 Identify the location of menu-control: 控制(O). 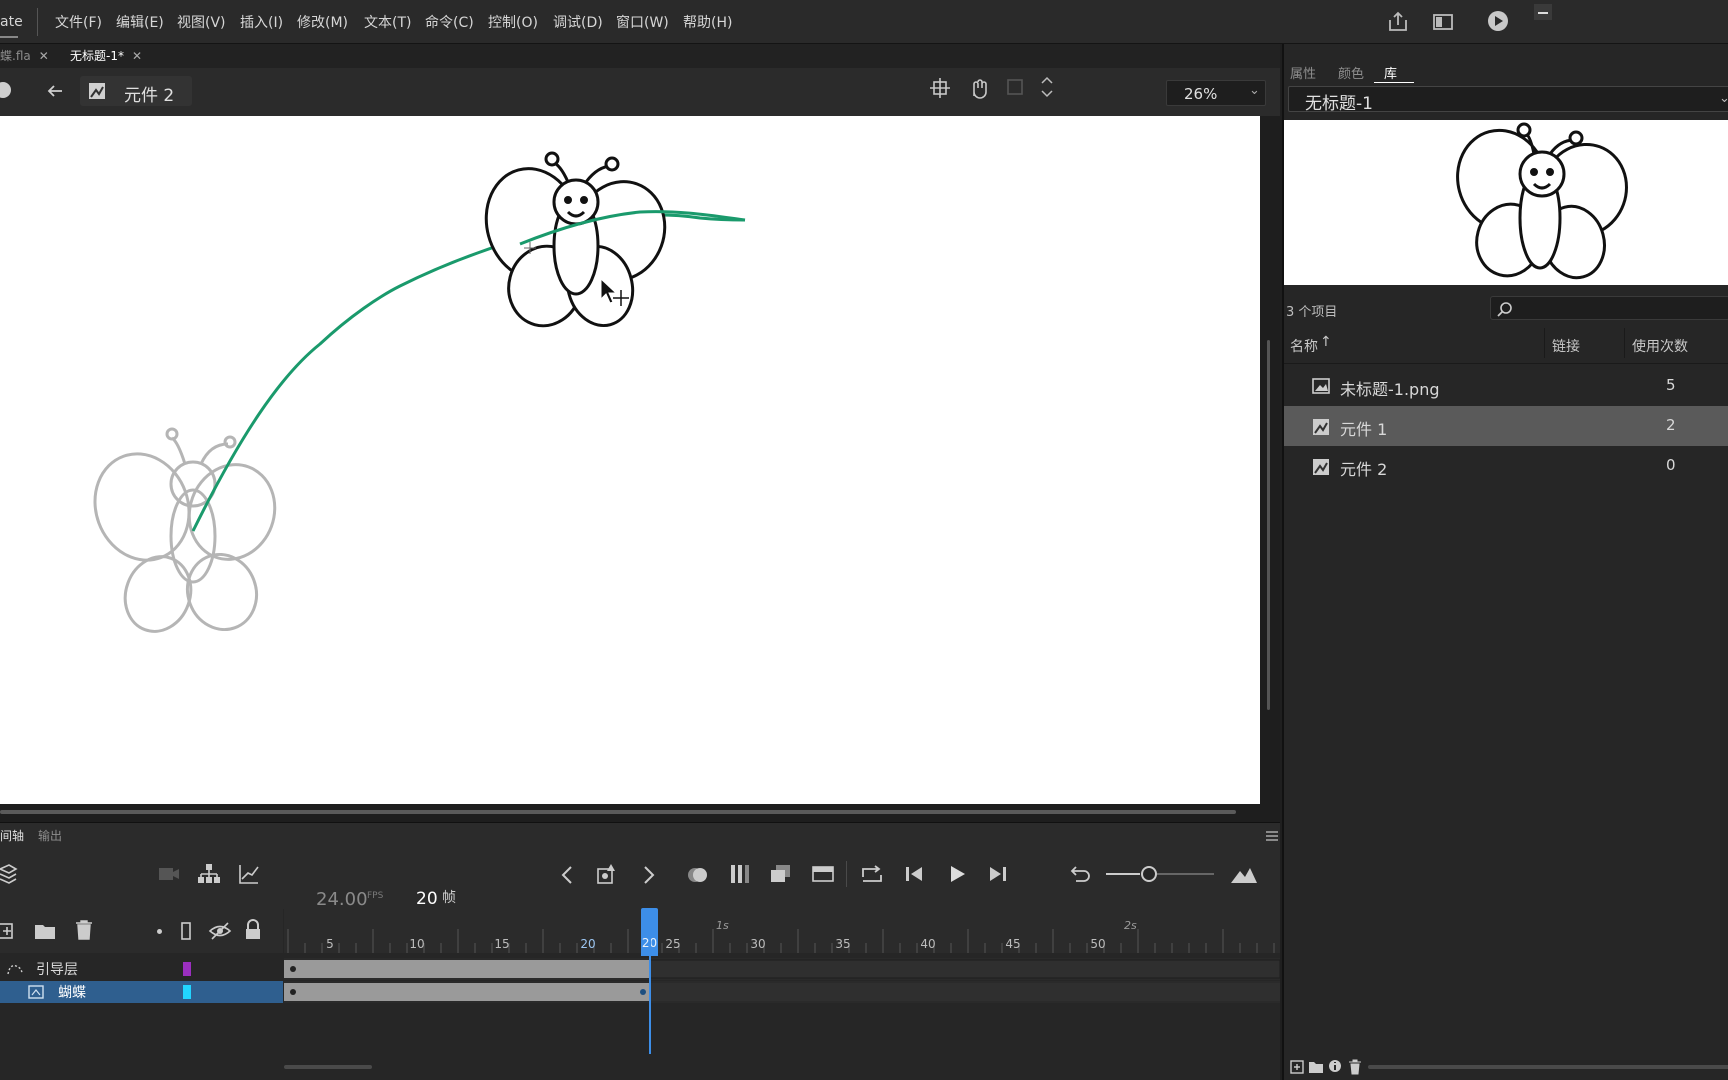
(513, 22).